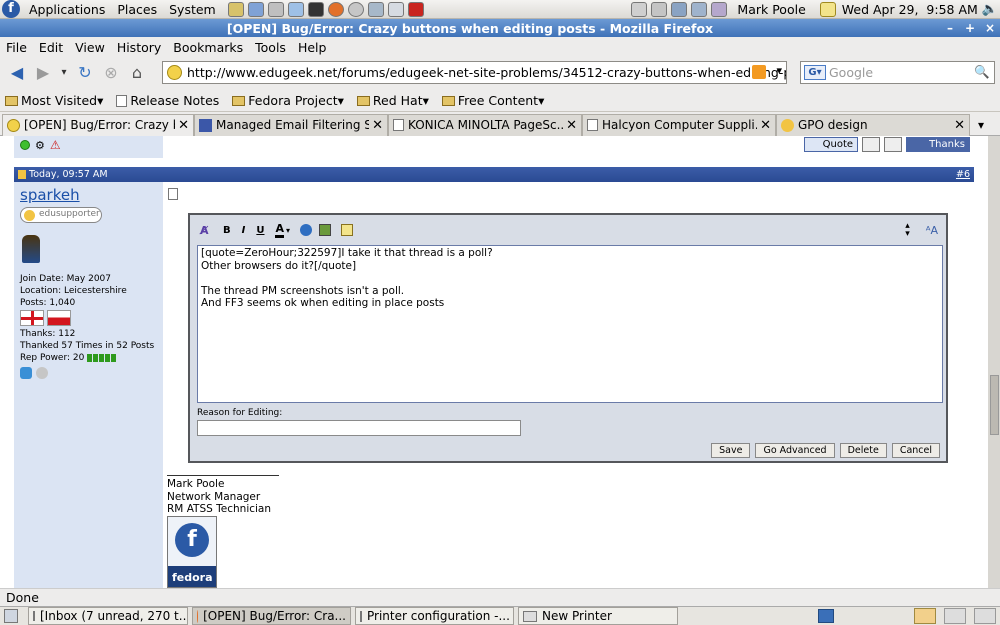  I want to click on home-icon: ⌂, so click(137, 73).